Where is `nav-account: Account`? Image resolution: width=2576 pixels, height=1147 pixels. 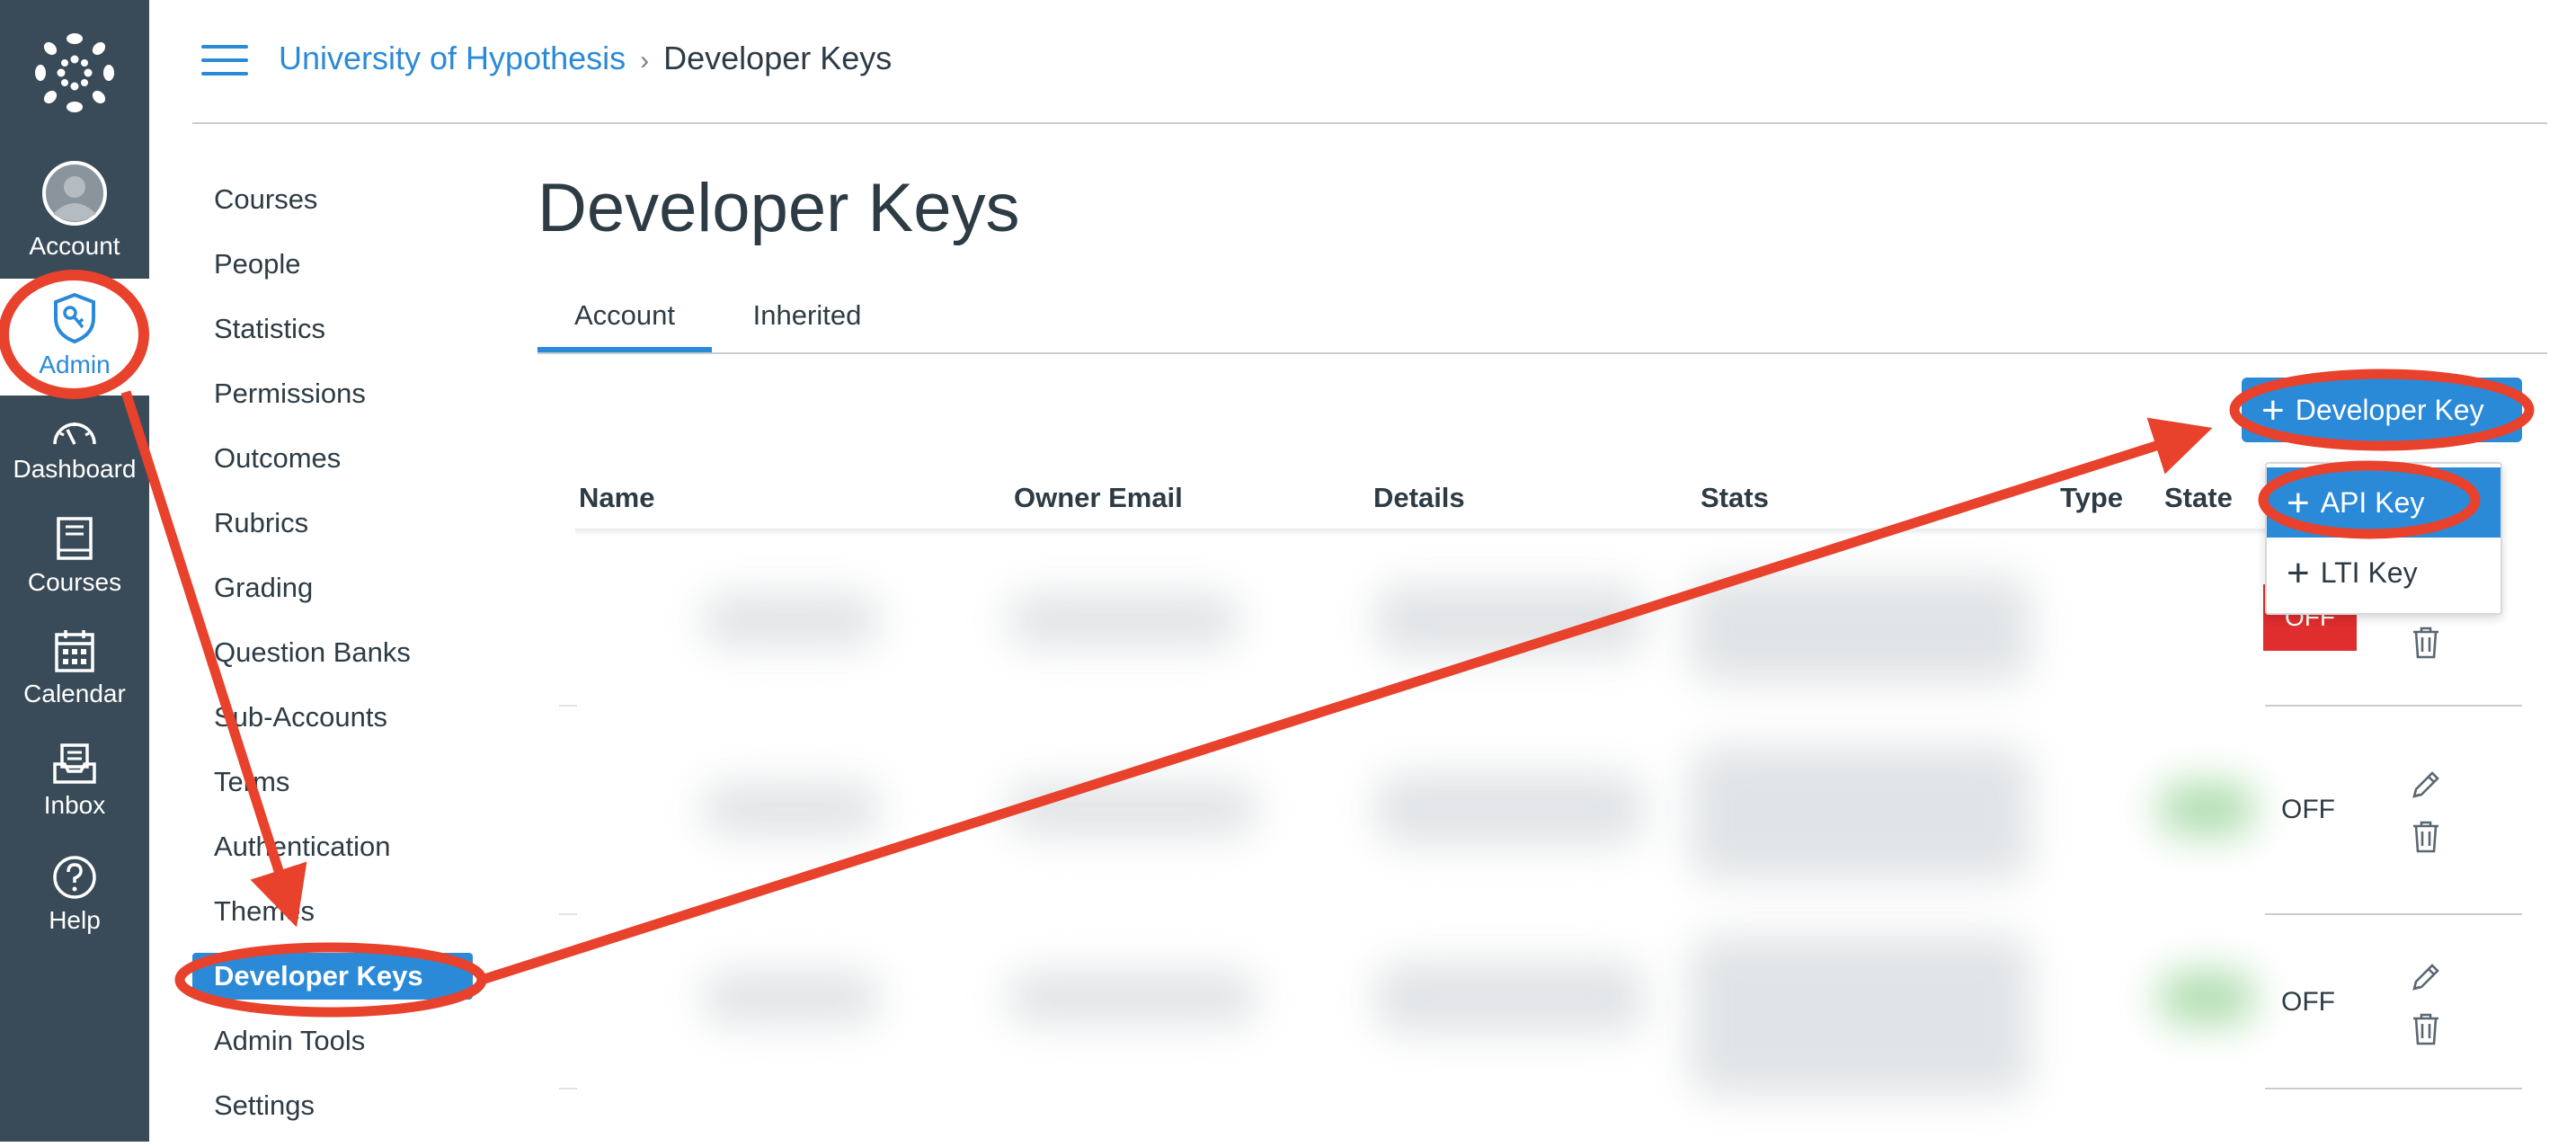 nav-account: Account is located at coordinates (74, 210).